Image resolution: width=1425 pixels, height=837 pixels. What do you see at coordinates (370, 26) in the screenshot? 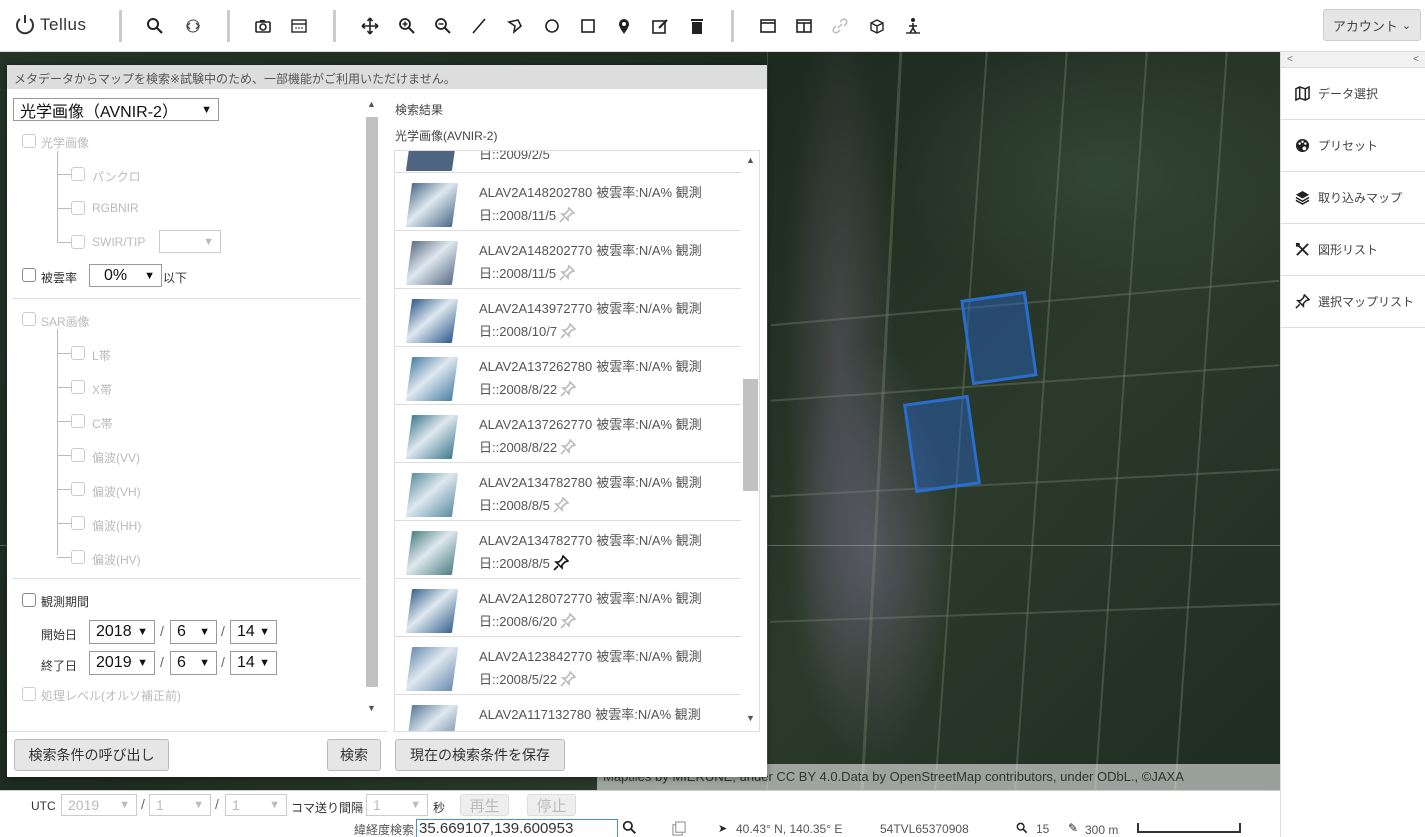
I see `move-icon` at bounding box center [370, 26].